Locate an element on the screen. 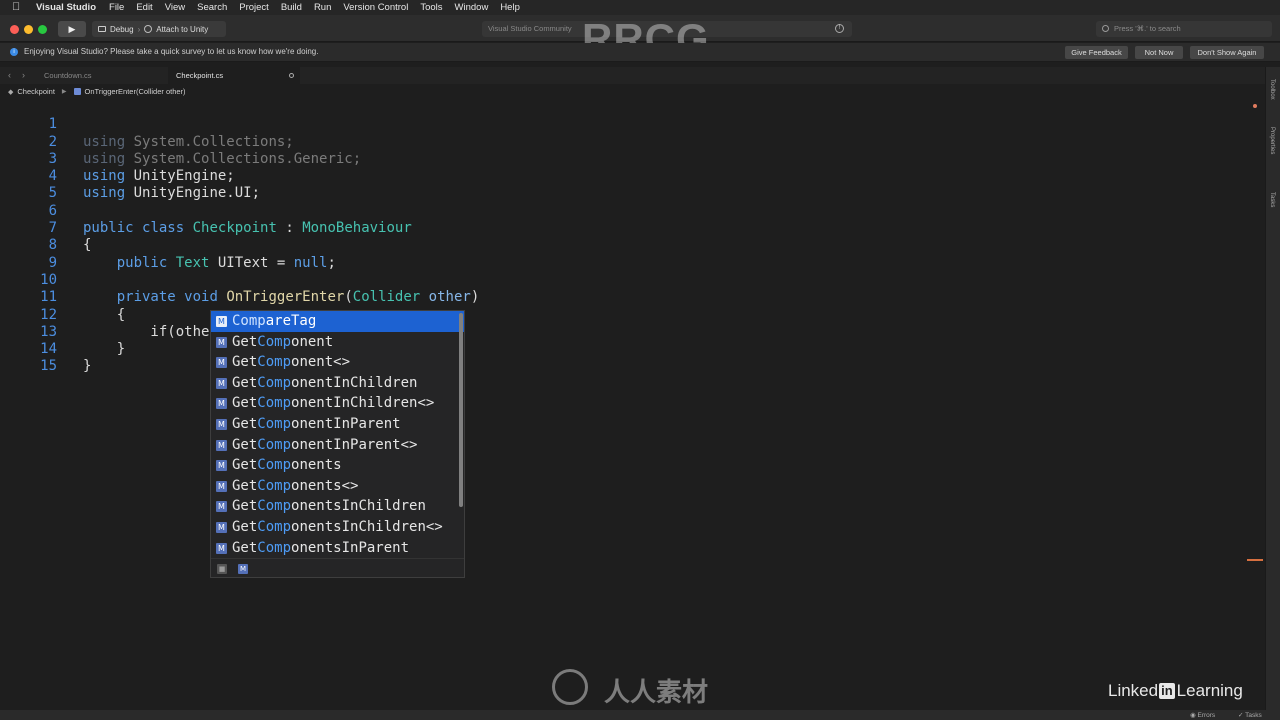 The image size is (1280, 720). tab-label: Countdown.cs is located at coordinates (68, 75).